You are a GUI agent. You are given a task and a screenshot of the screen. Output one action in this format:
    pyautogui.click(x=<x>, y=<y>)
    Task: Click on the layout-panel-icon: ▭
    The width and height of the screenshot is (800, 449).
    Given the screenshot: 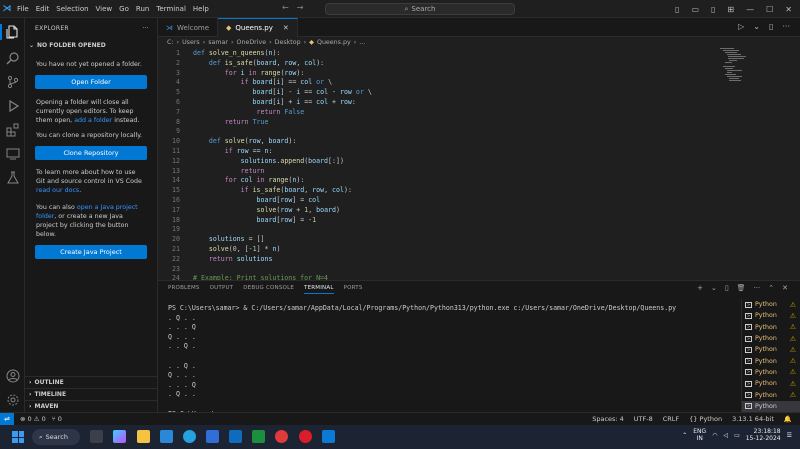 What is the action you would take?
    pyautogui.click(x=695, y=9)
    